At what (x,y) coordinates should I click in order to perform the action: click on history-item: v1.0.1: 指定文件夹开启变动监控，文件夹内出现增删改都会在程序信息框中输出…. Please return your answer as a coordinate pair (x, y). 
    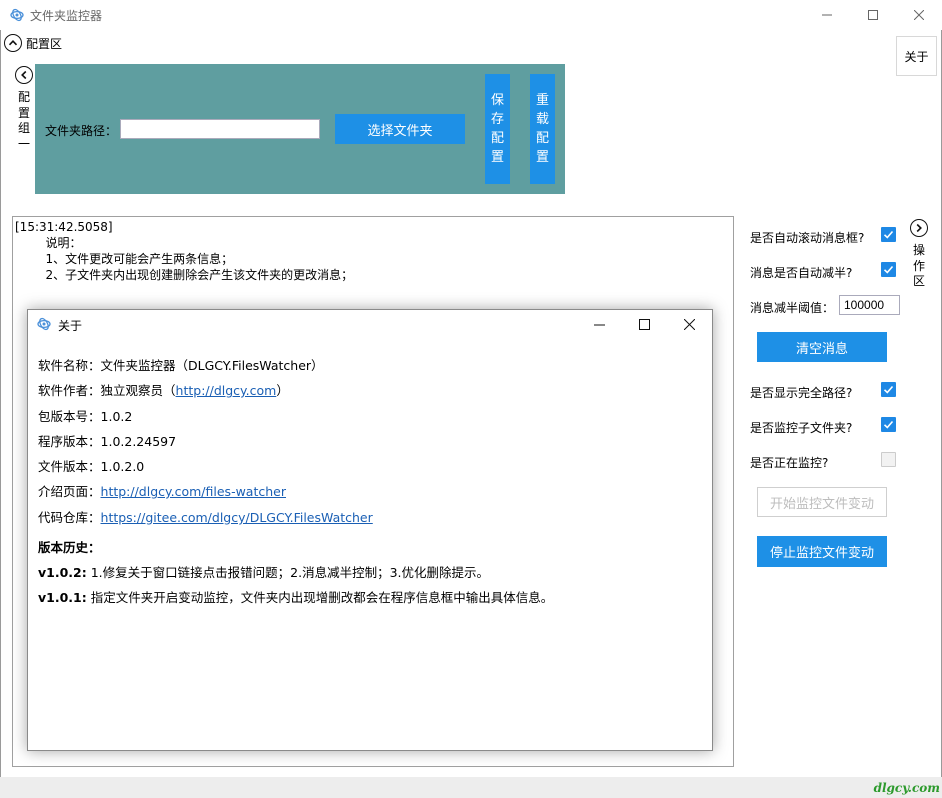
    Looking at the image, I should click on (295, 596).